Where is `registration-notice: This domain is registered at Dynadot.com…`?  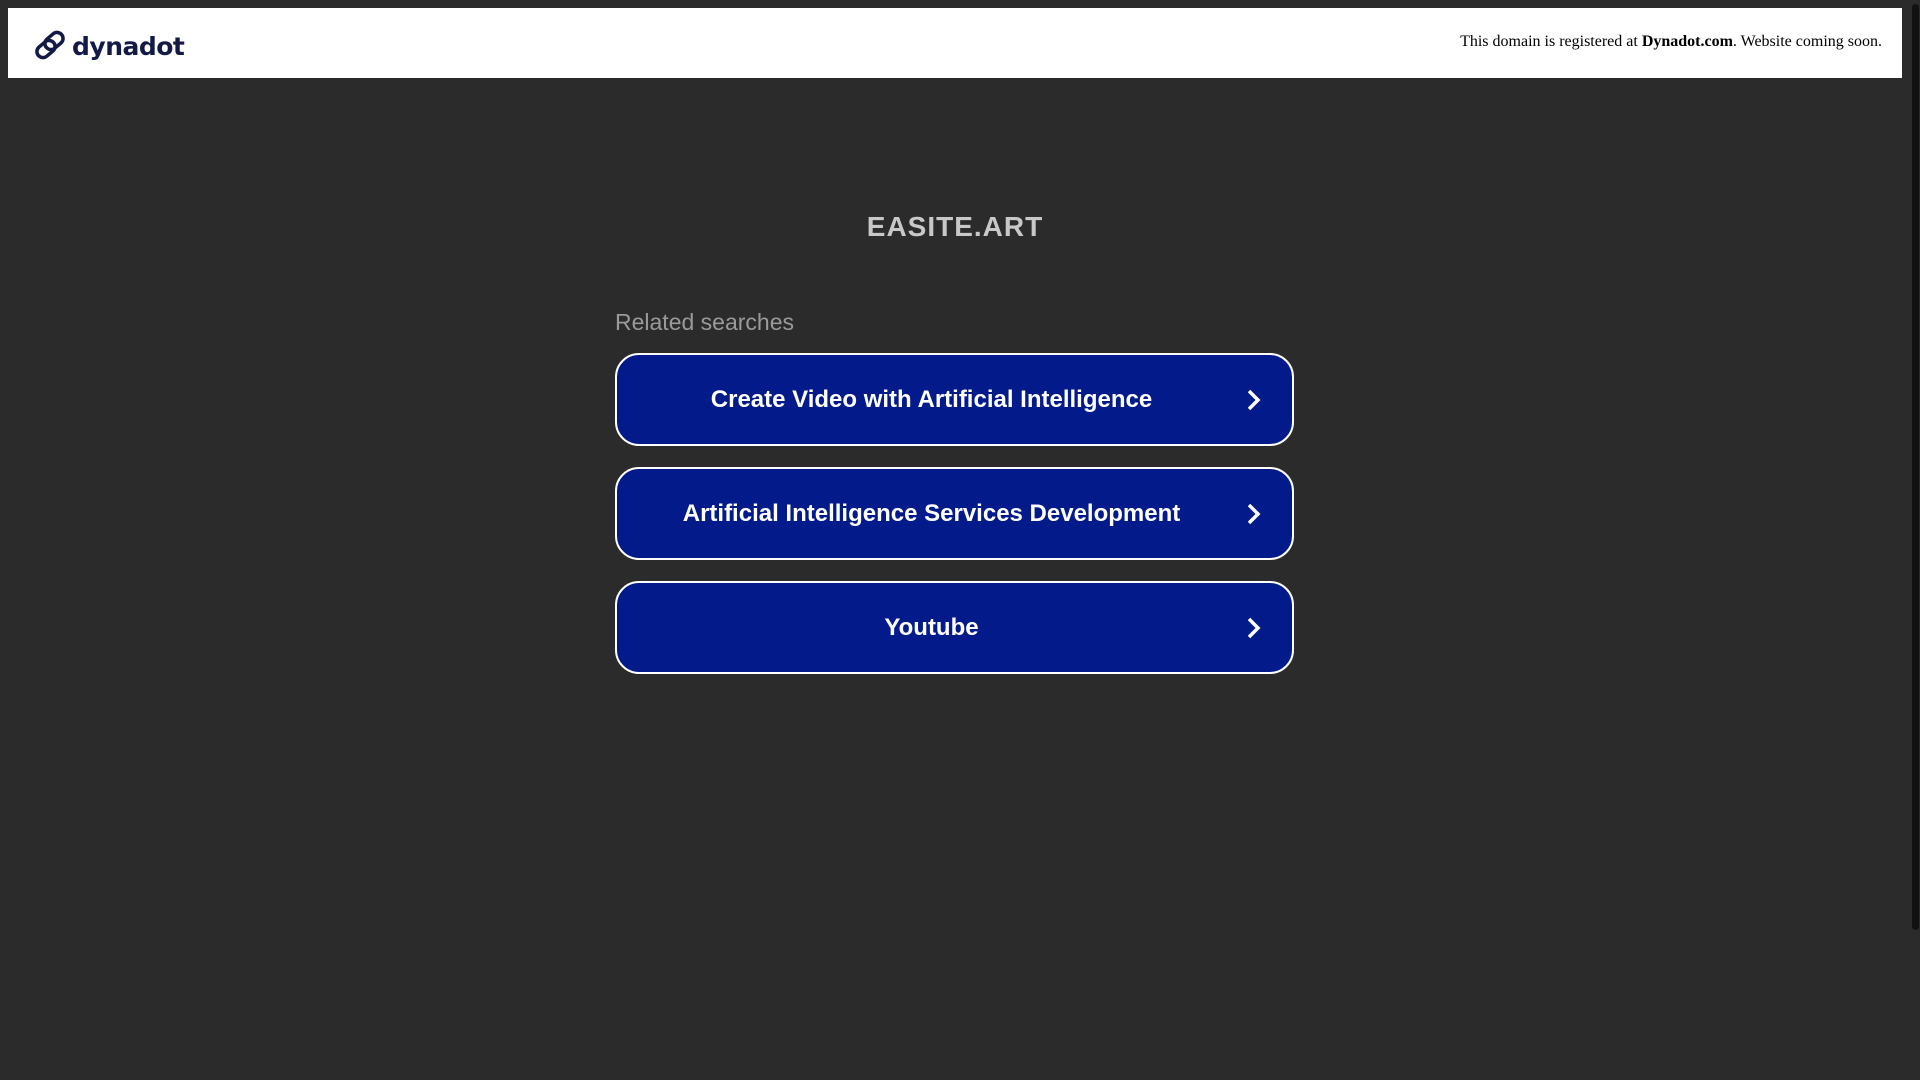
registration-notice: This domain is registered at Dynadot.com… is located at coordinates (1671, 42).